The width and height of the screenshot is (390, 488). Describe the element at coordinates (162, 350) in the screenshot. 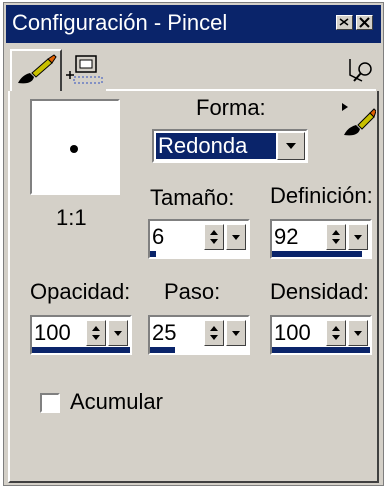

I see `step-level-bar` at that location.